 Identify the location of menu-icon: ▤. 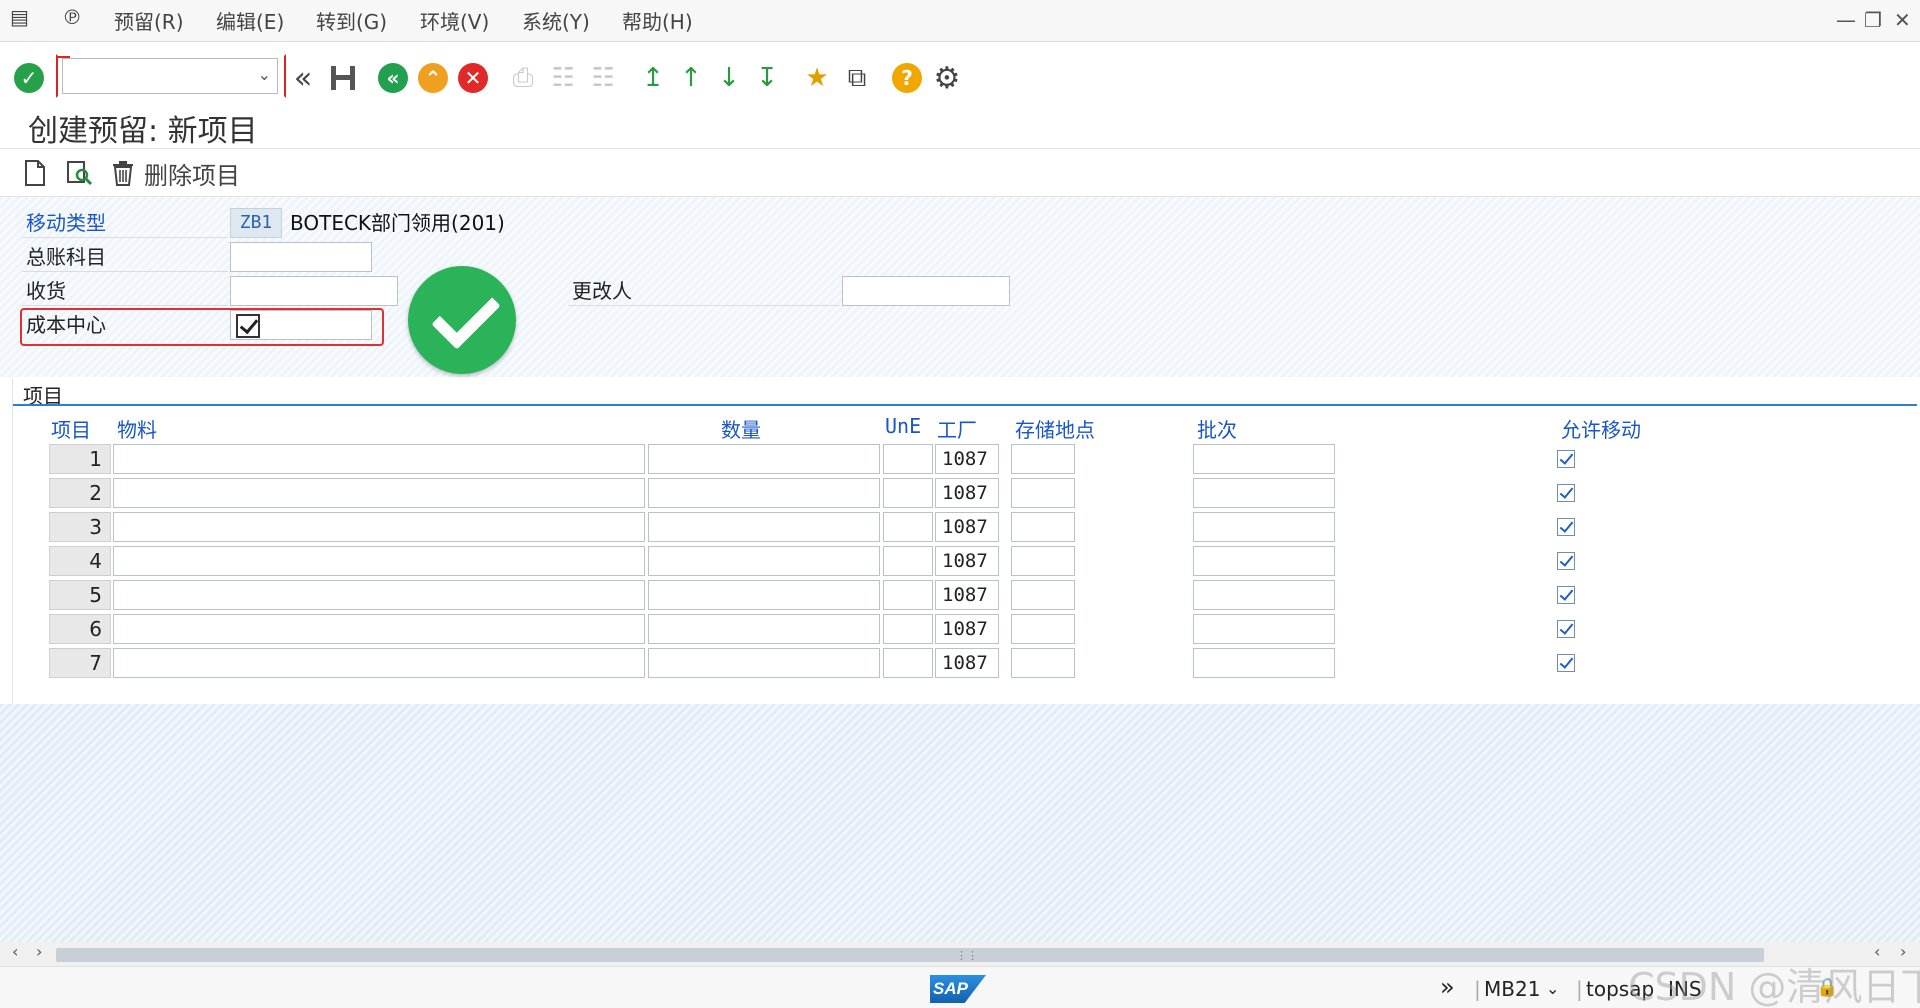
(19, 17).